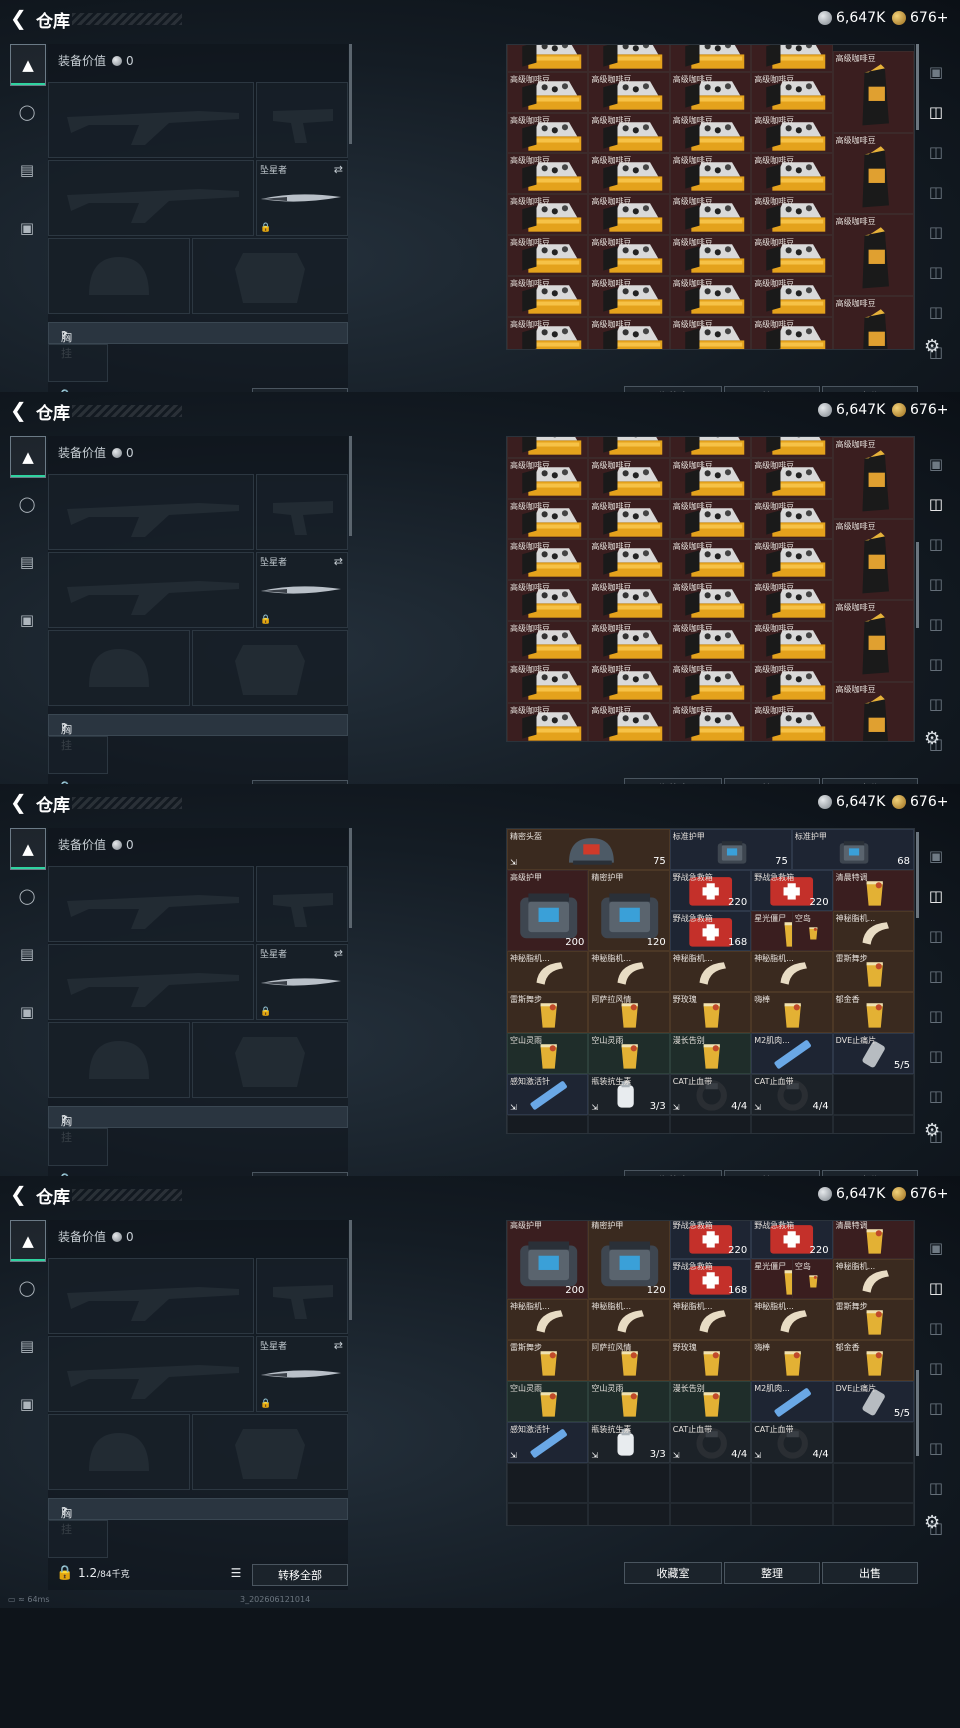 This screenshot has height=1728, width=960. What do you see at coordinates (917, 875) in the screenshot?
I see `inventory-scrollbar` at bounding box center [917, 875].